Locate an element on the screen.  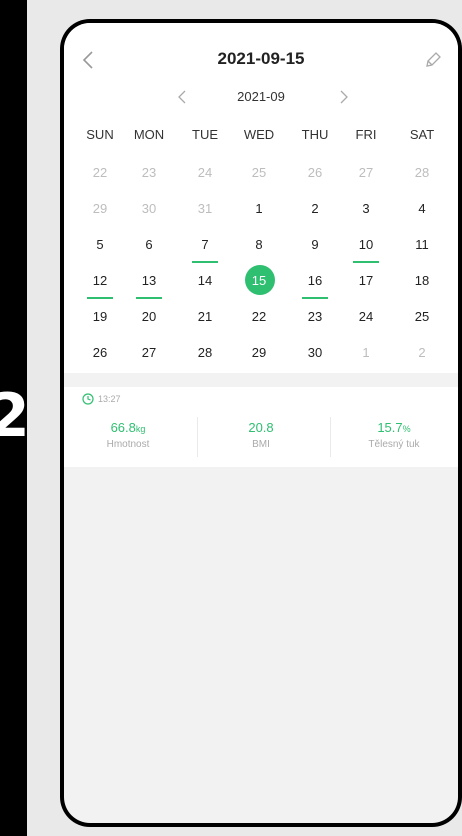
metric-value: 20.8 is located at coordinates (261, 427).